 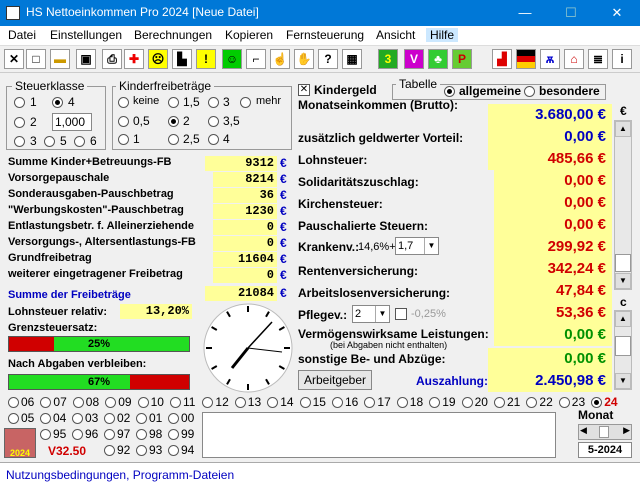 What do you see at coordinates (550, 137) in the screenshot?
I see `geldwert-input: 0,00 €` at bounding box center [550, 137].